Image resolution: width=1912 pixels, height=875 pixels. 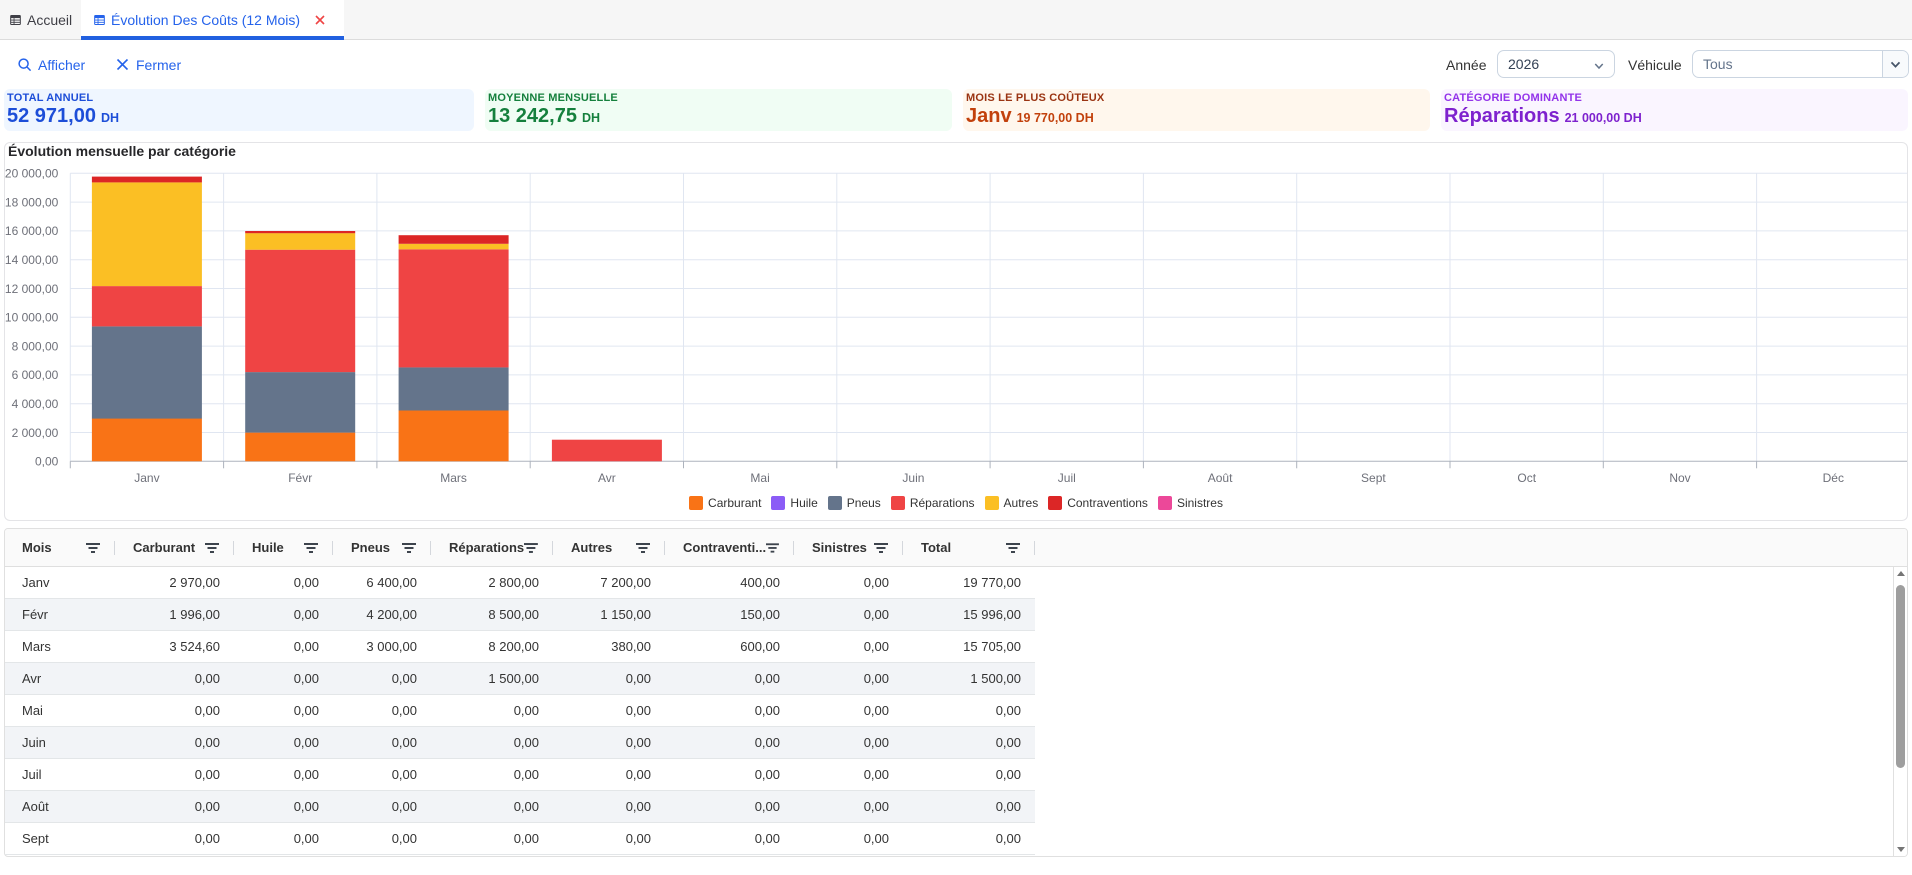 I want to click on svg-text: 0,00, so click(x=47, y=462).